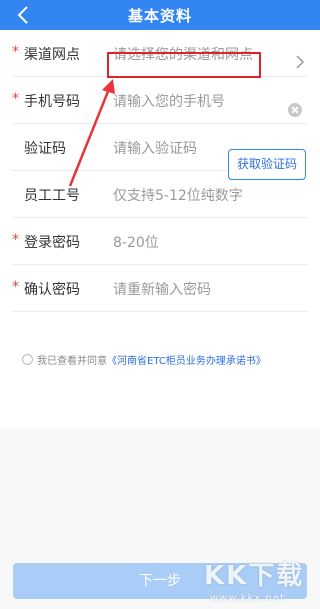 This screenshot has height=609, width=320. Describe the element at coordinates (160, 241) in the screenshot. I see `password-row: * 登录密码 8-20位` at that location.